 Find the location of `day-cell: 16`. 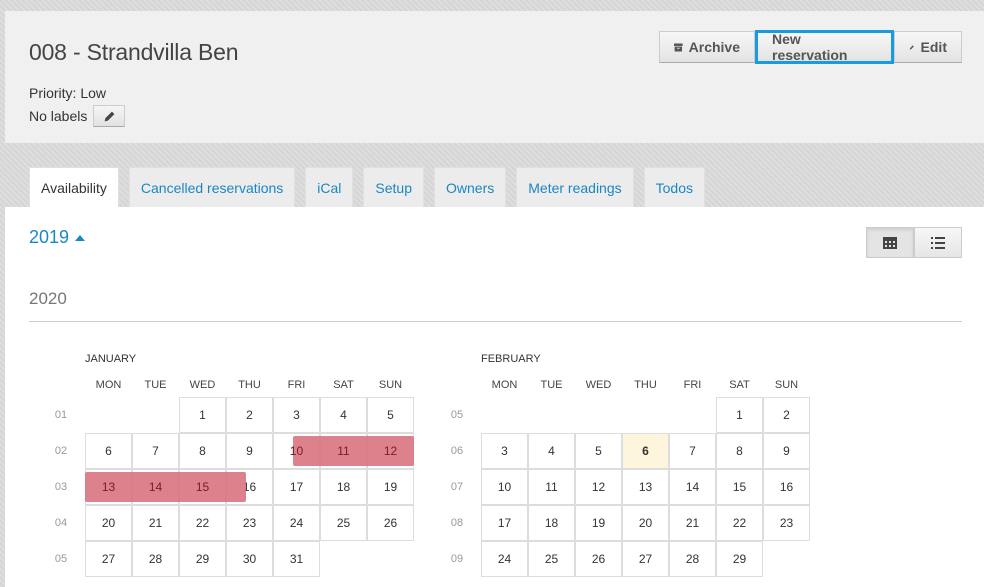

day-cell: 16 is located at coordinates (786, 487).